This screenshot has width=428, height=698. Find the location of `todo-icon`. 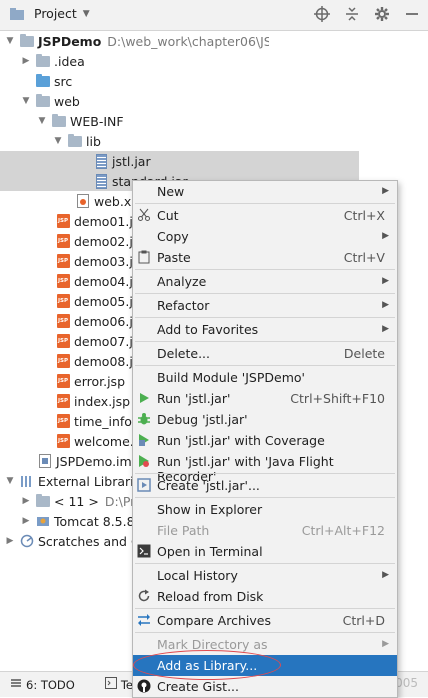

todo-icon is located at coordinates (16, 684).